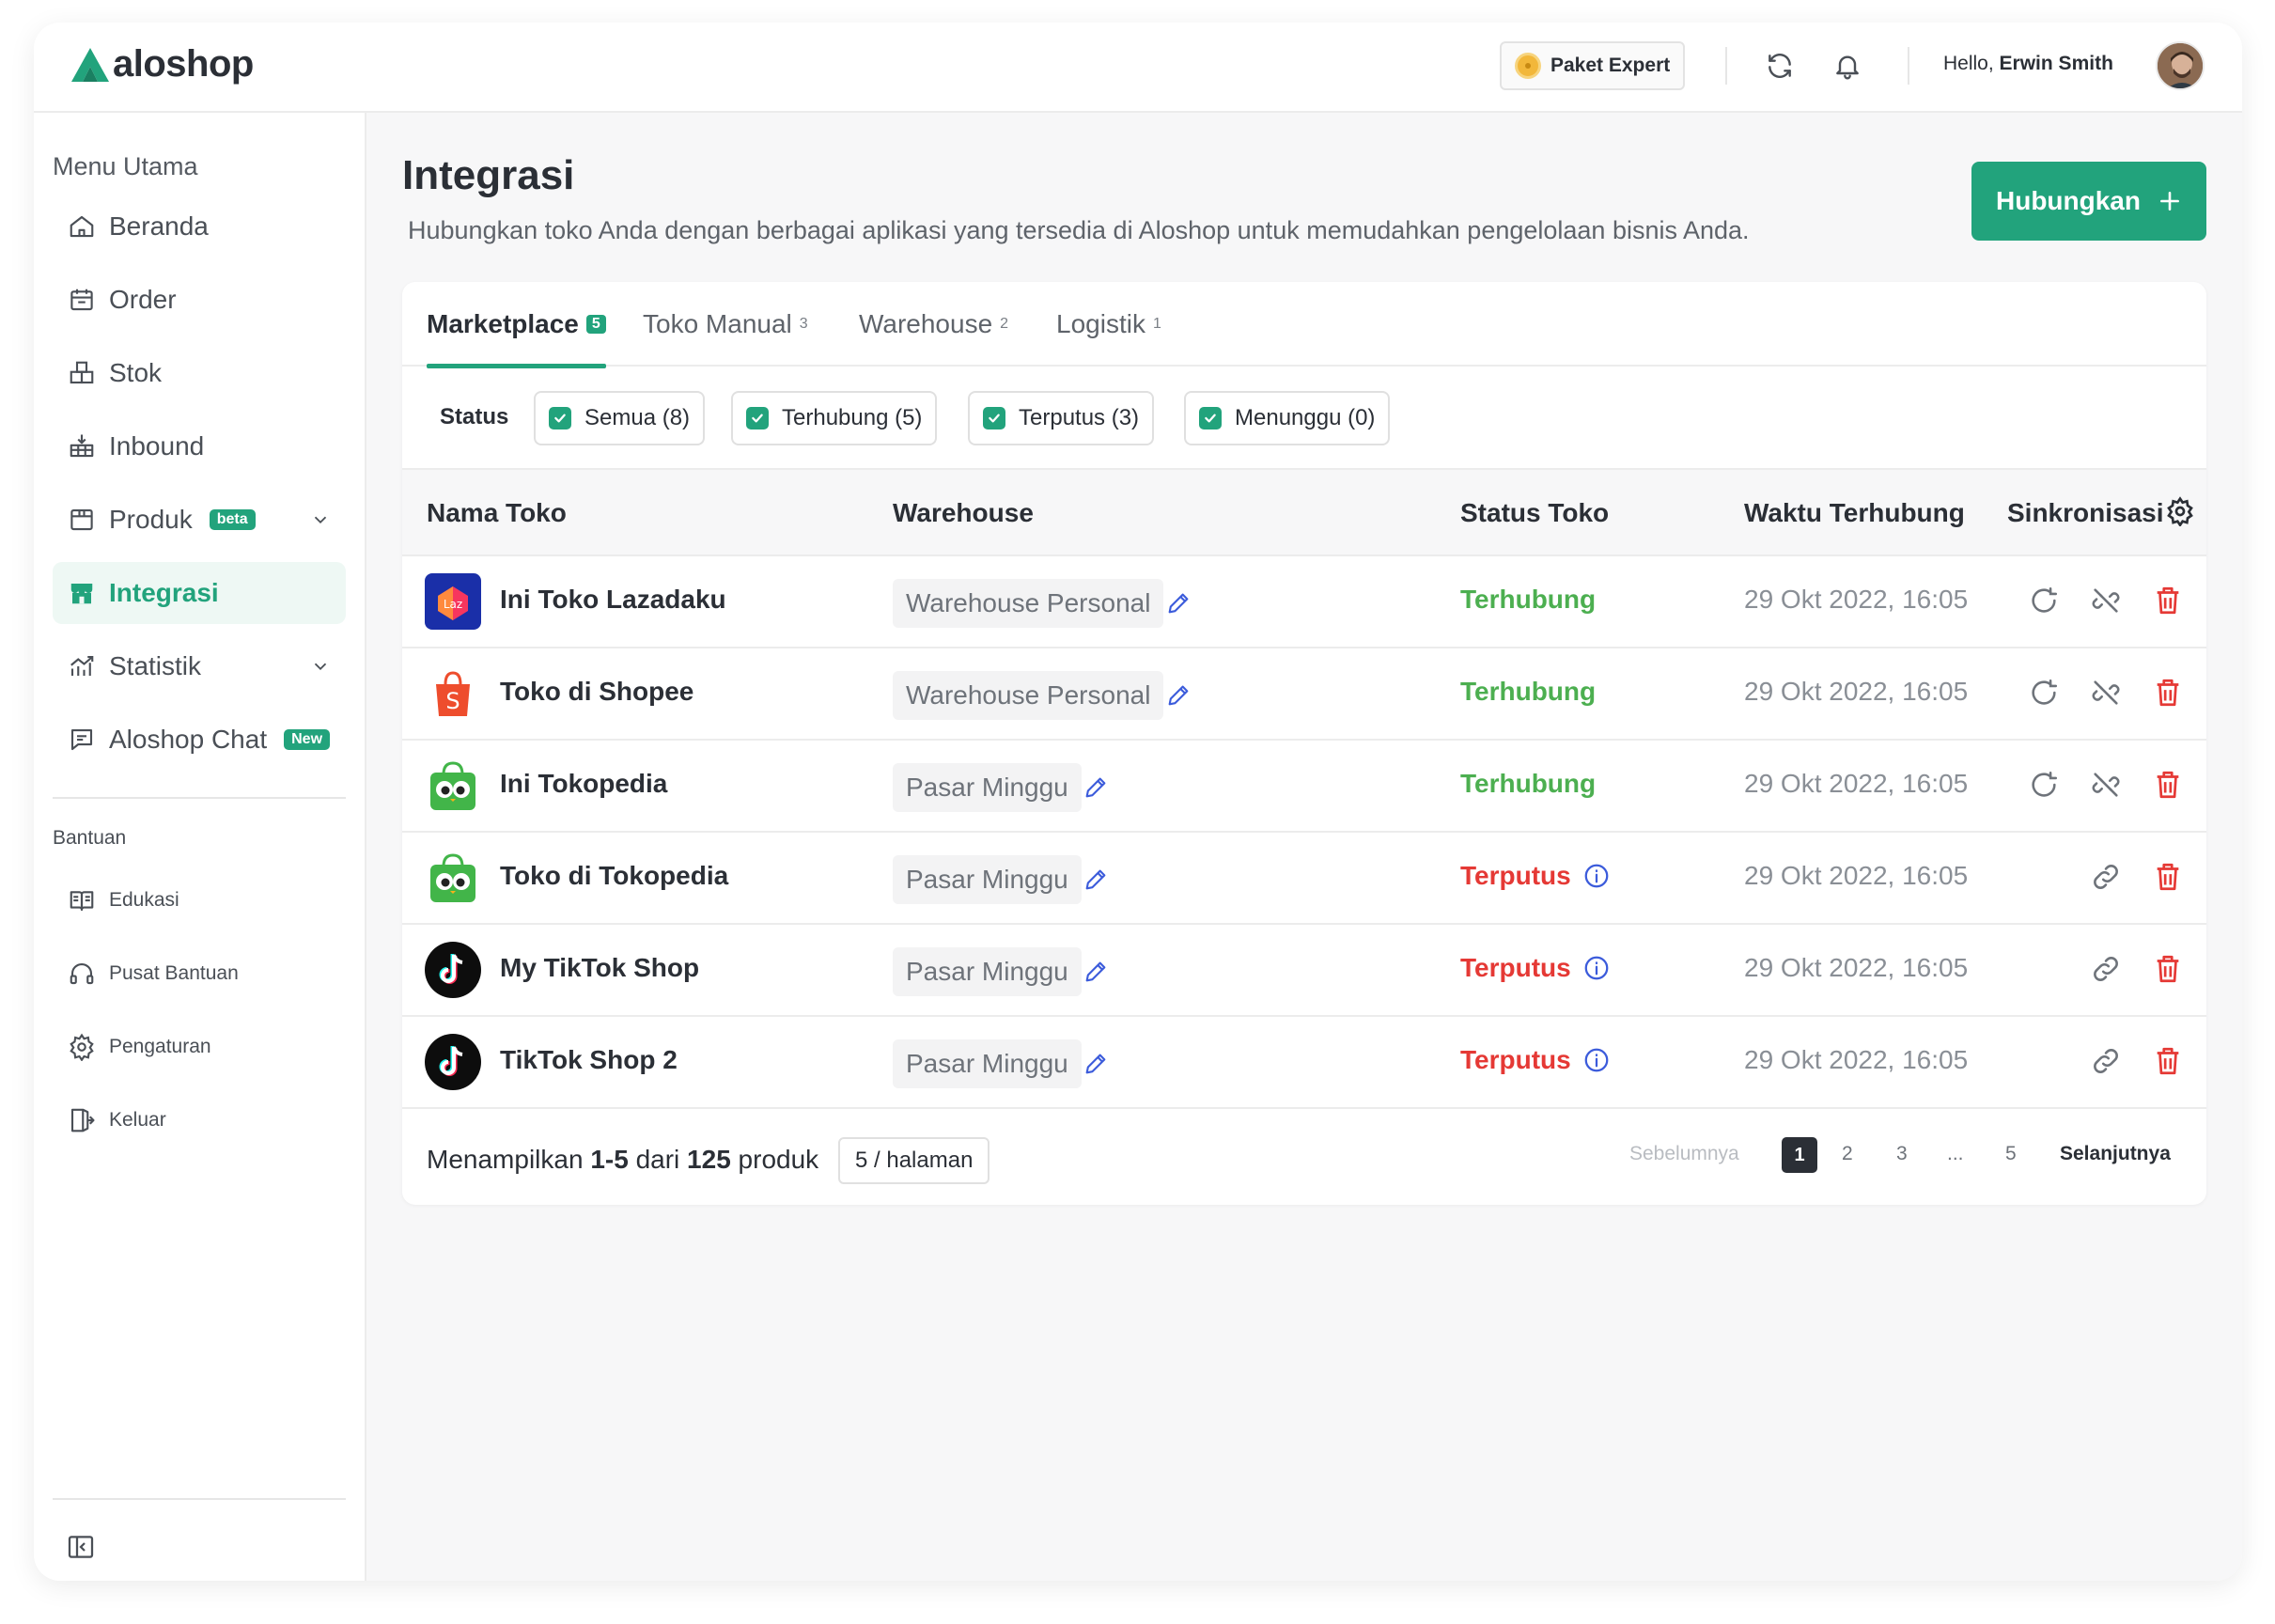  I want to click on aloshop-logo-icon, so click(90, 64).